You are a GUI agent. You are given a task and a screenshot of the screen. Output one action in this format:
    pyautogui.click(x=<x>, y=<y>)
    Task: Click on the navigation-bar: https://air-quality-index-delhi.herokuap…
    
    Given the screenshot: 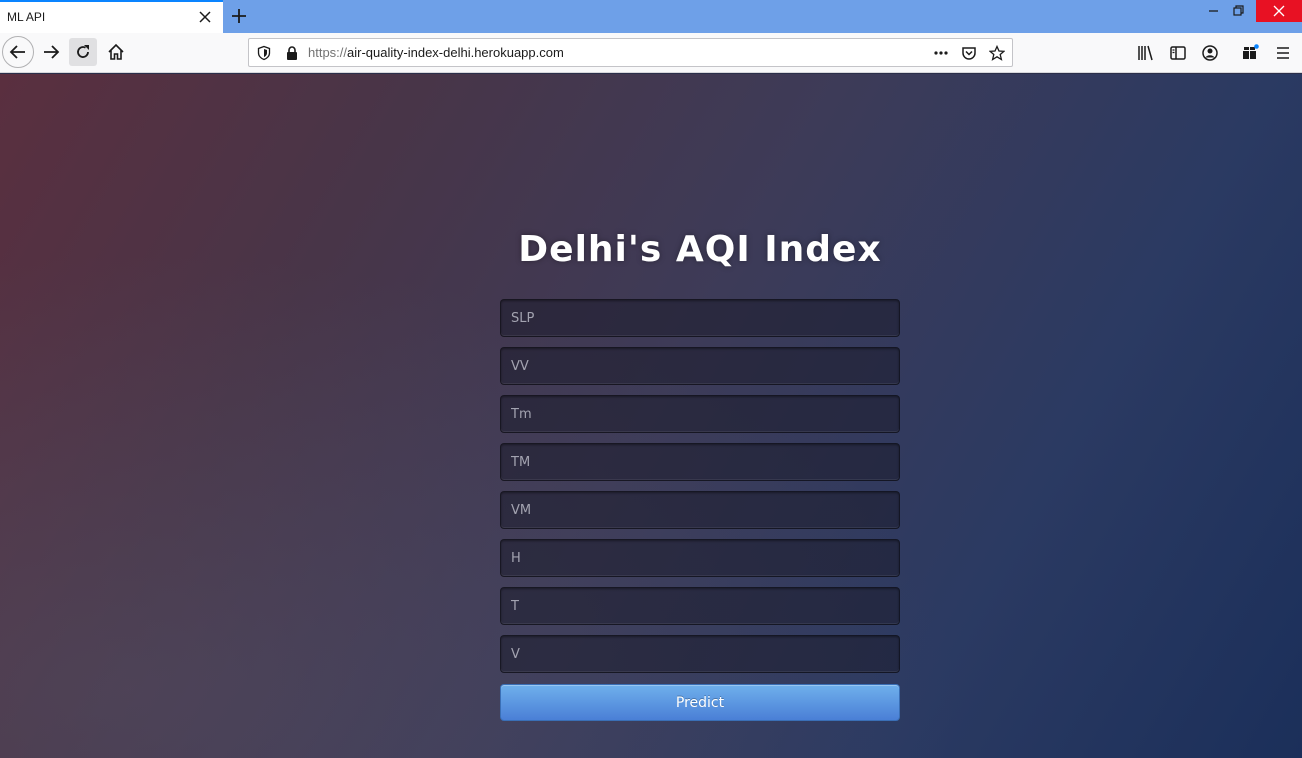 What is the action you would take?
    pyautogui.click(x=651, y=53)
    